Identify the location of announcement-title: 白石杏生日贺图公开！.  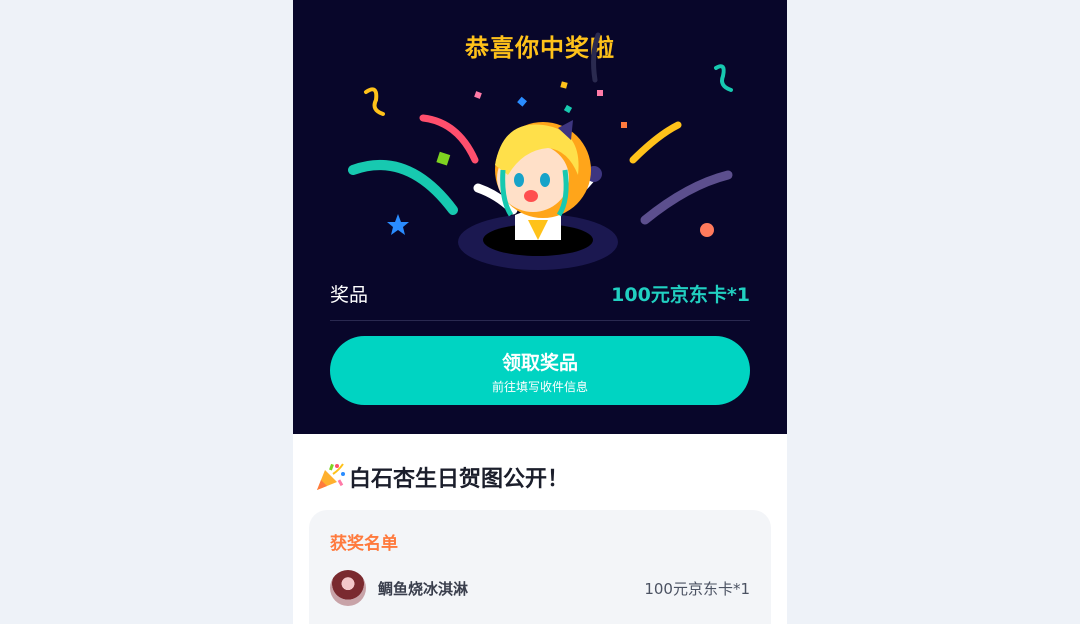
(459, 479).